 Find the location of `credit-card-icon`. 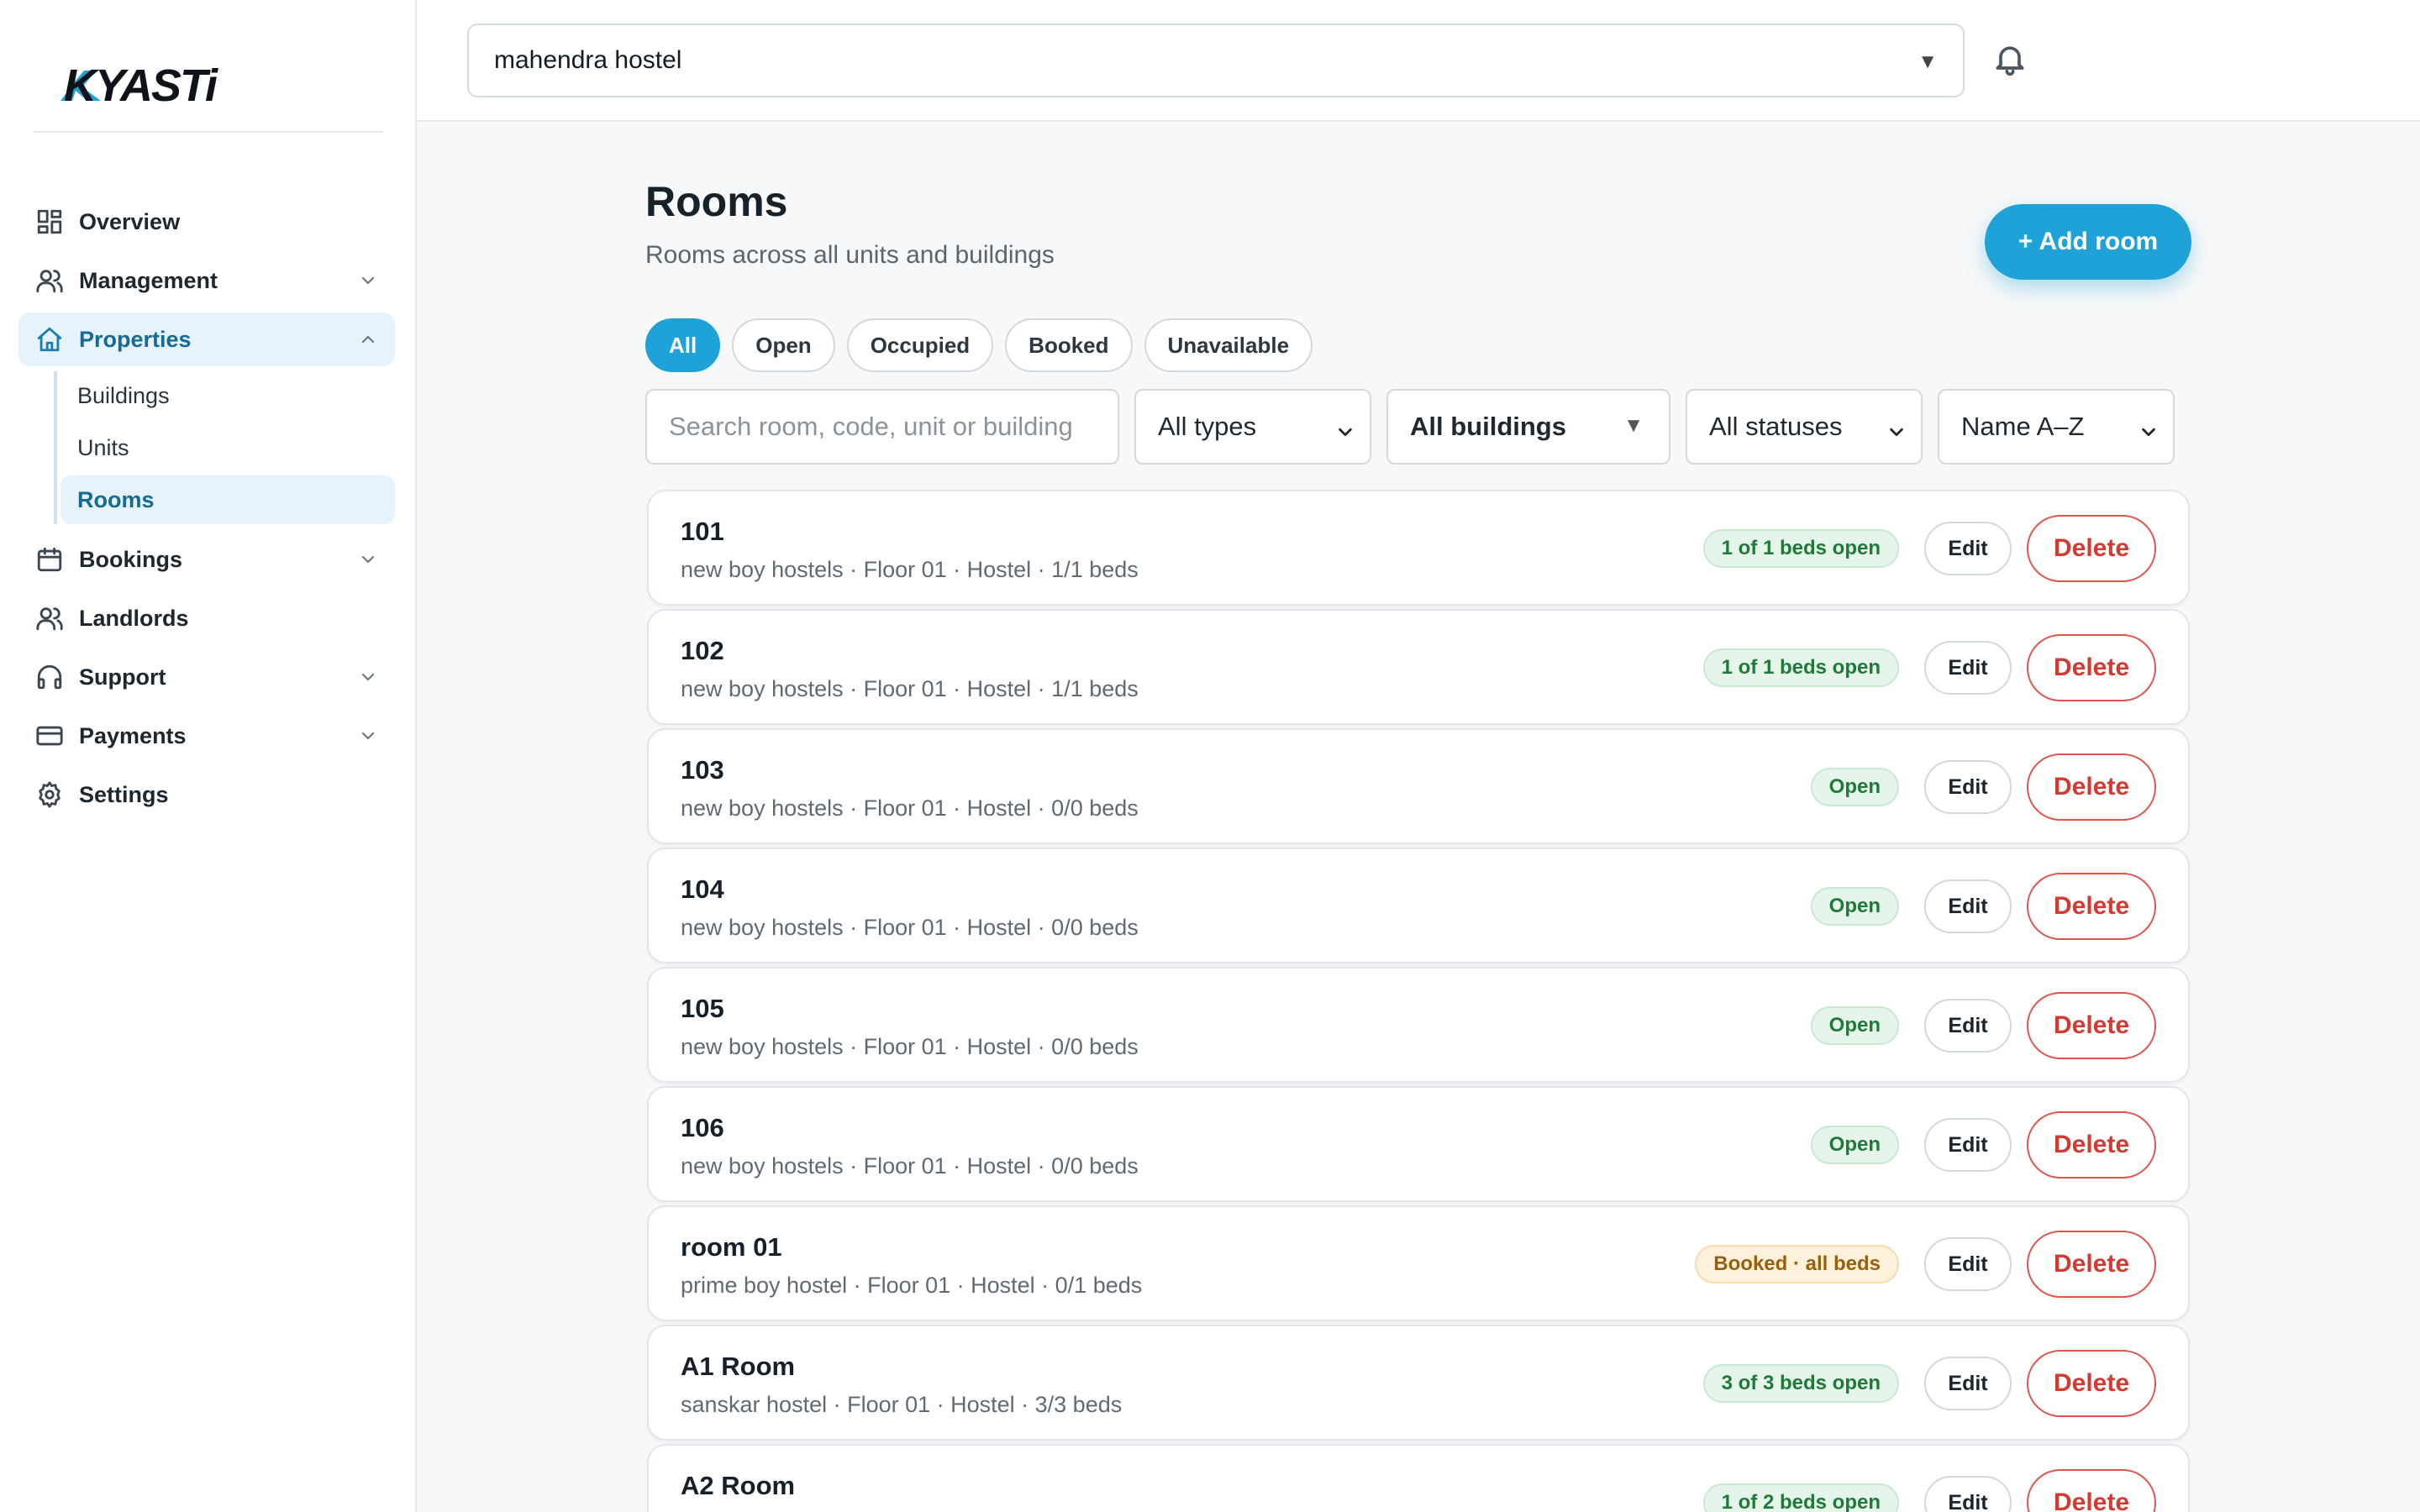

credit-card-icon is located at coordinates (50, 736).